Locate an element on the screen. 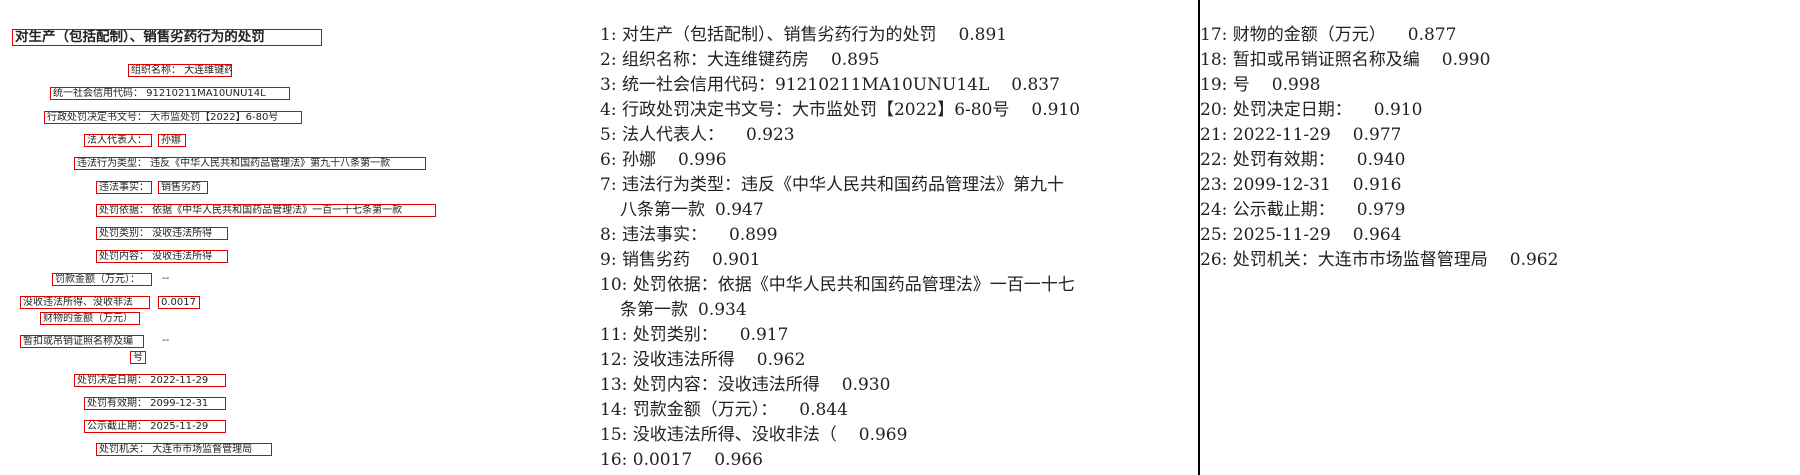 This screenshot has width=1800, height=475. det-box-facts-label: 违法事实： is located at coordinates (124, 187).